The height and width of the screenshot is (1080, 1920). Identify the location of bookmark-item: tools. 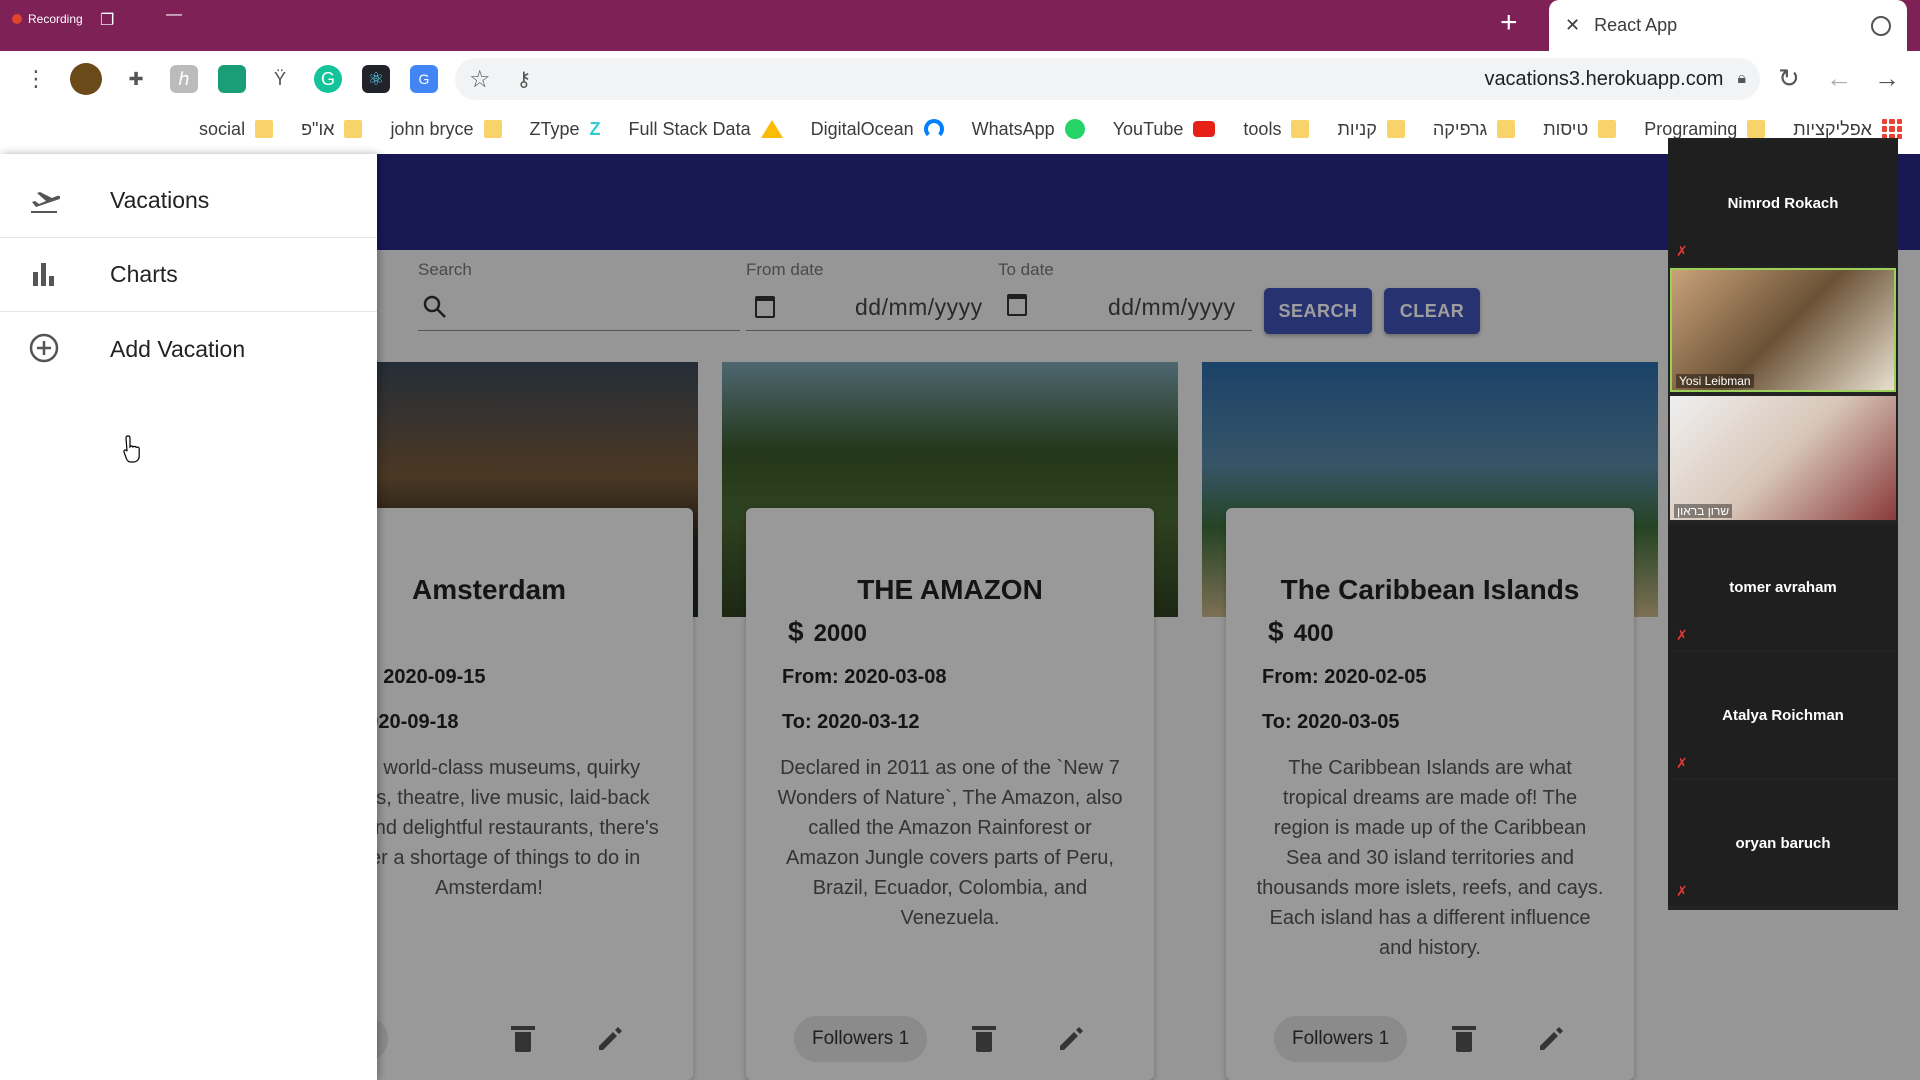
(1276, 129).